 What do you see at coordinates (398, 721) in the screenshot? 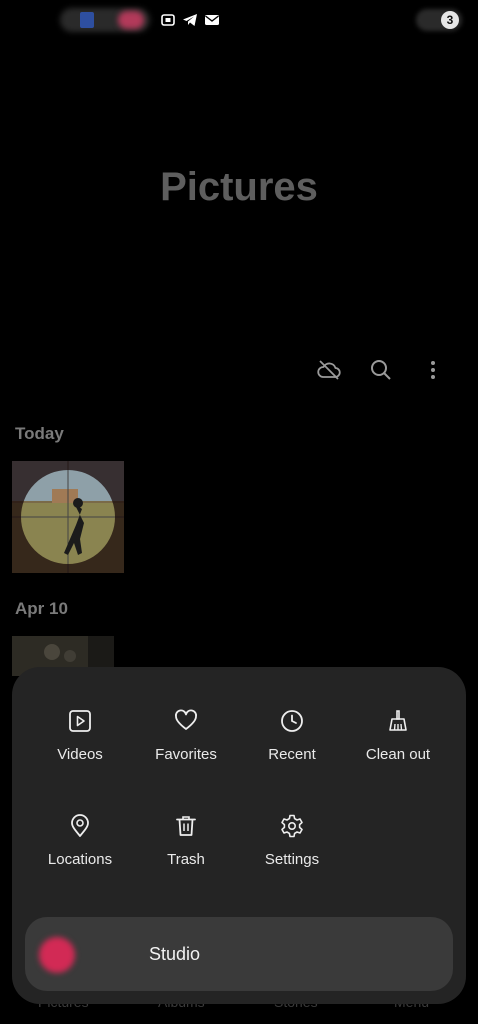
I see `broom-icon` at bounding box center [398, 721].